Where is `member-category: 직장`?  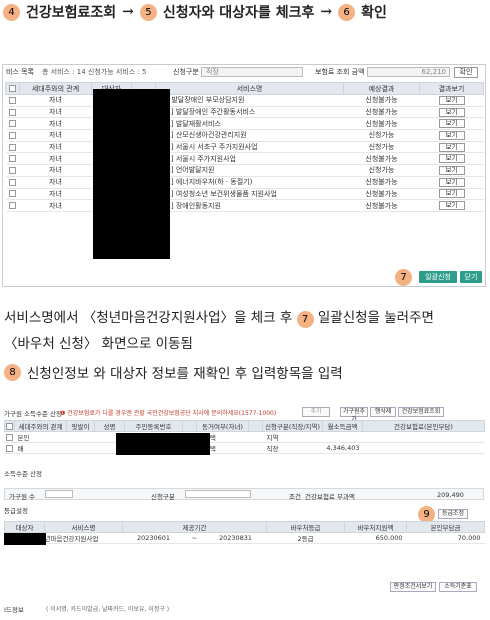
member-category: 직장 is located at coordinates (292, 448).